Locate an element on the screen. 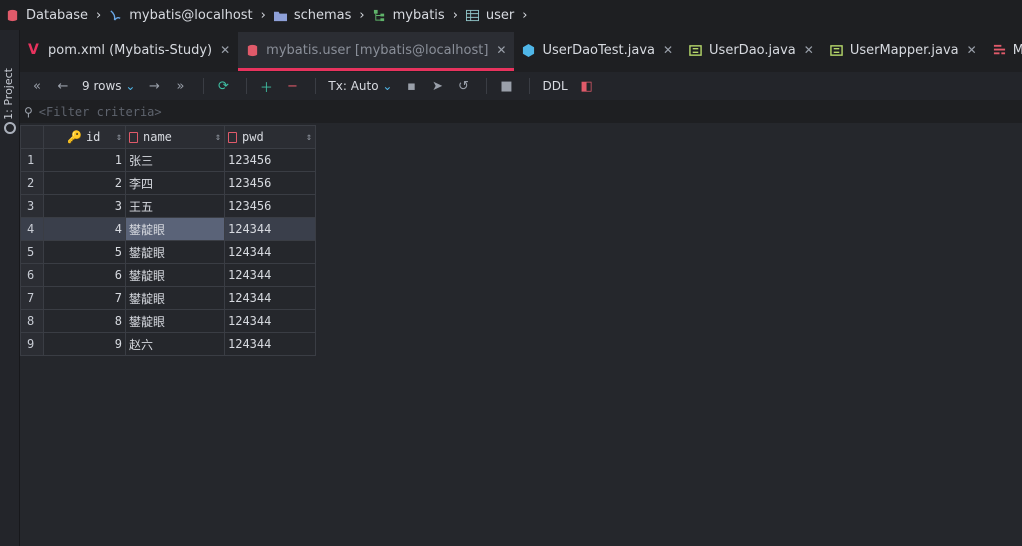 The width and height of the screenshot is (1022, 546). table-row: 9 9 赵六 124344 is located at coordinates (168, 344).